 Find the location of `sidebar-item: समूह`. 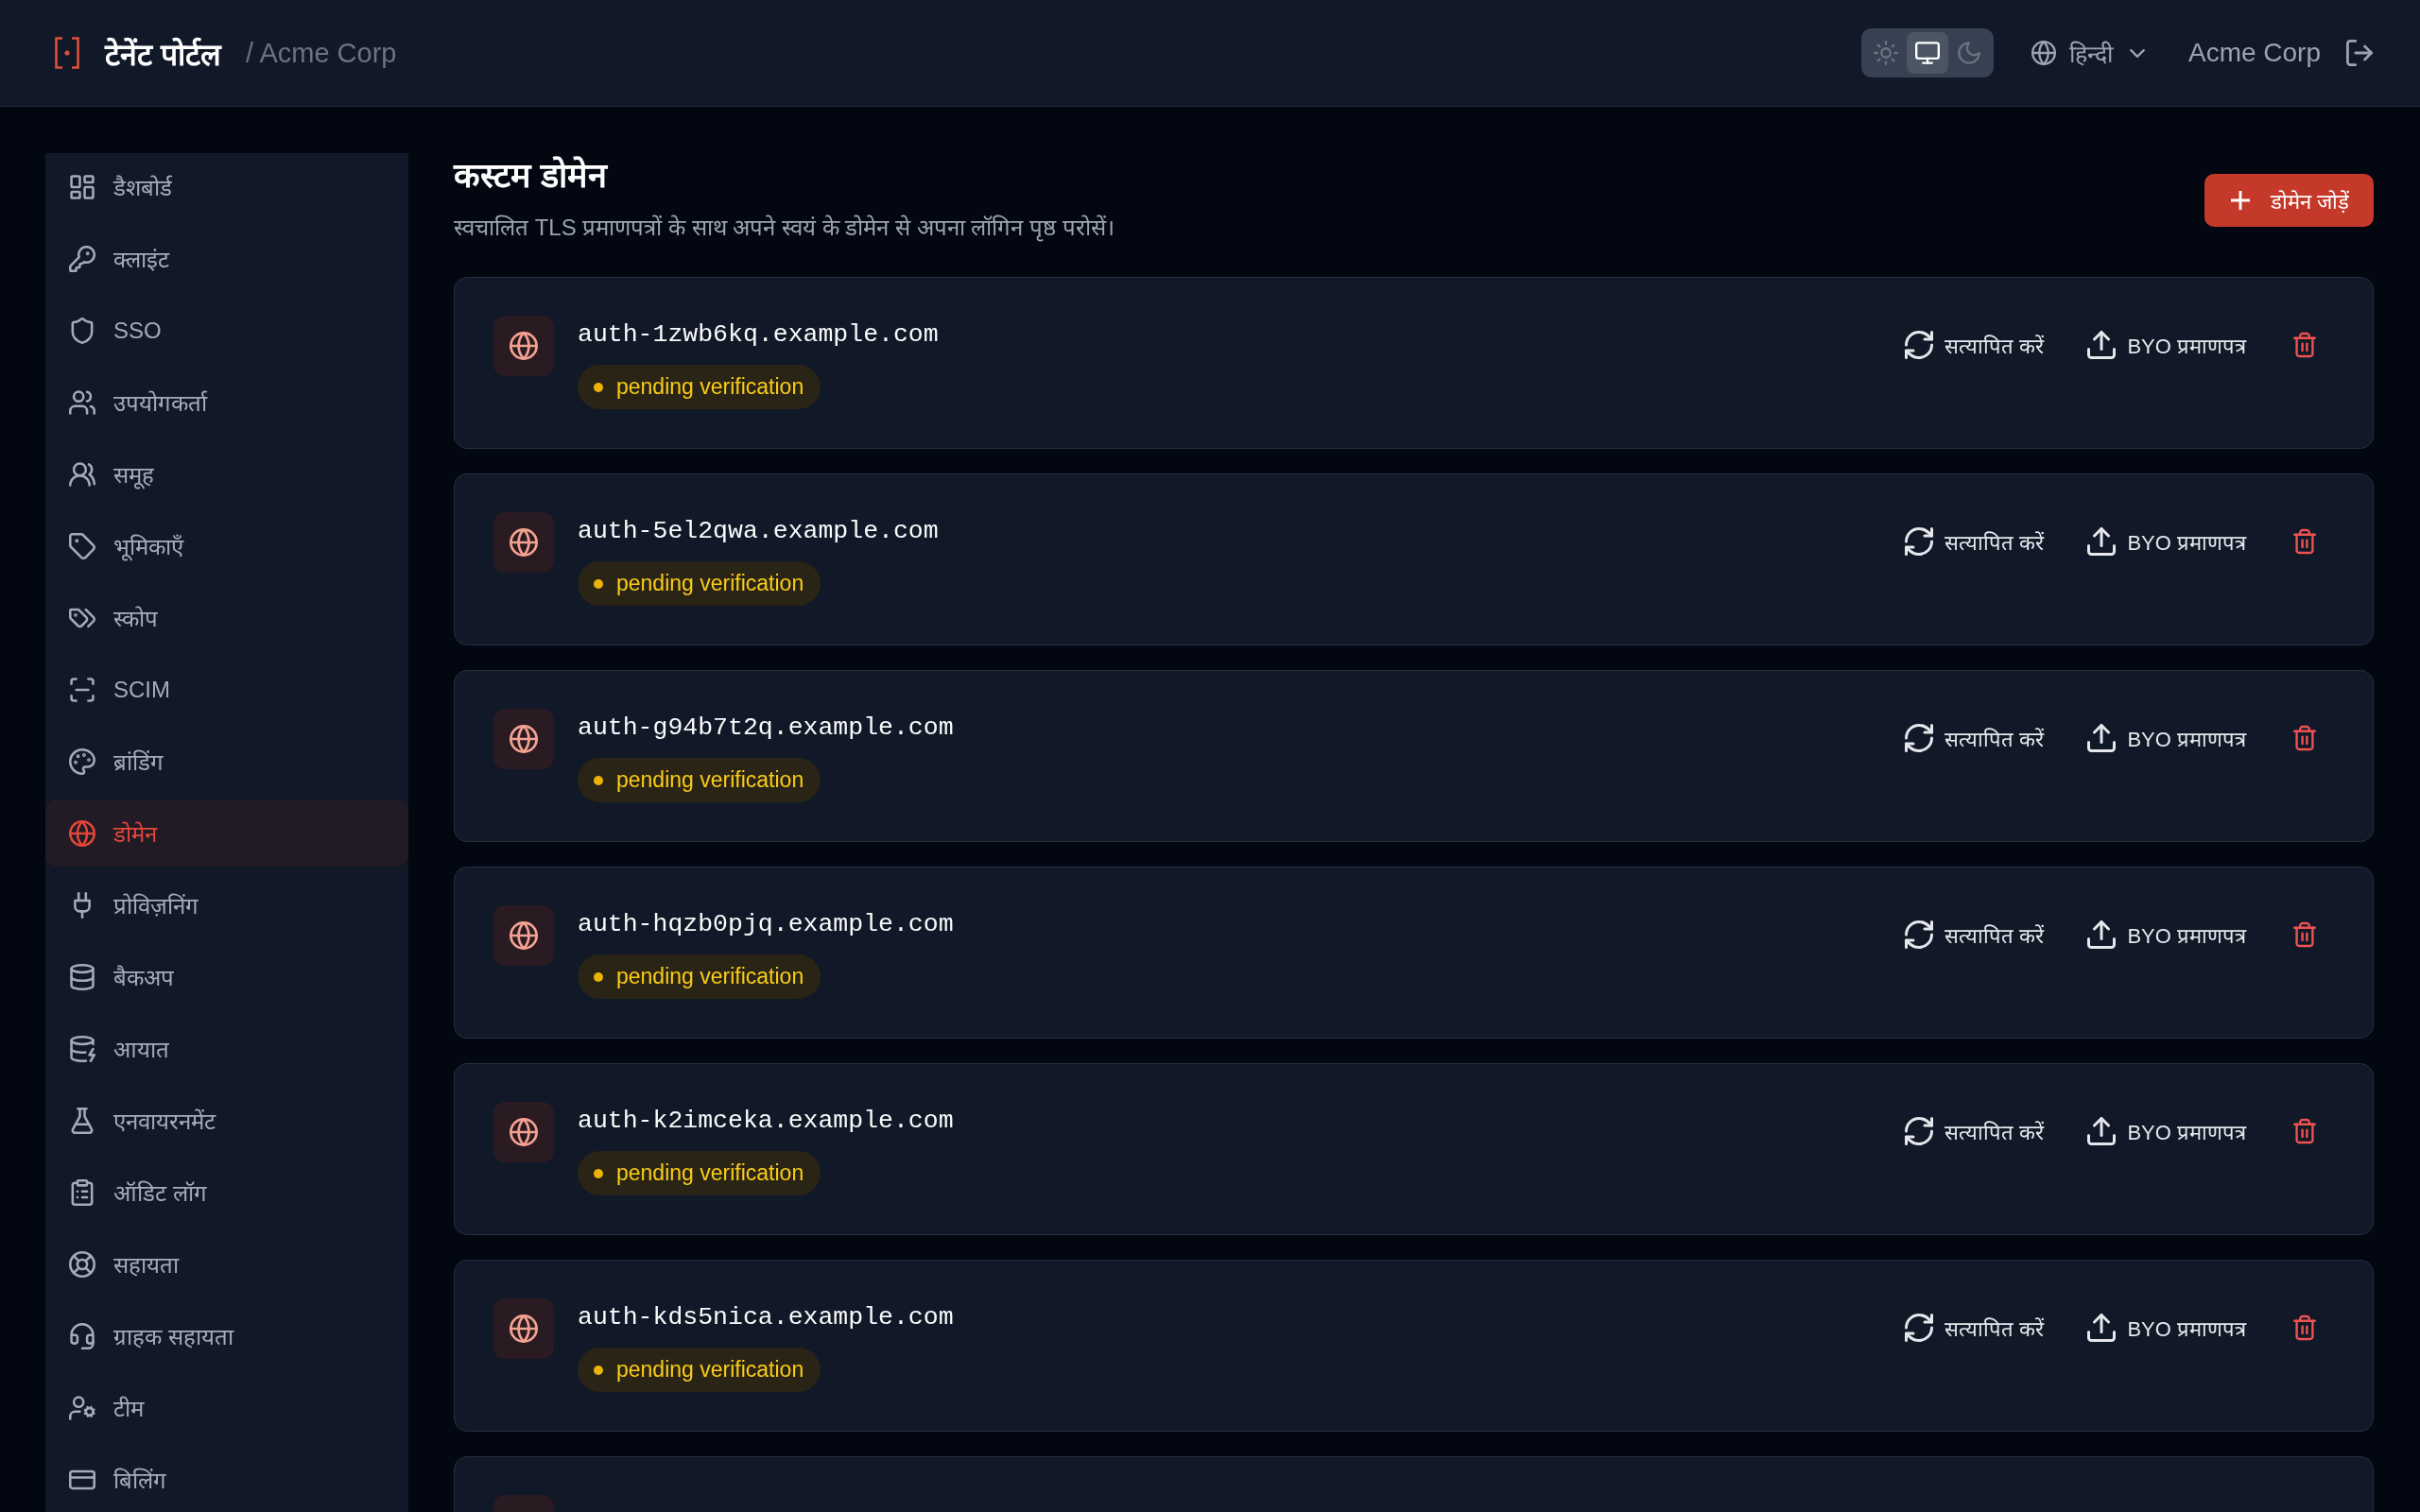

sidebar-item: समूह is located at coordinates (226, 473).